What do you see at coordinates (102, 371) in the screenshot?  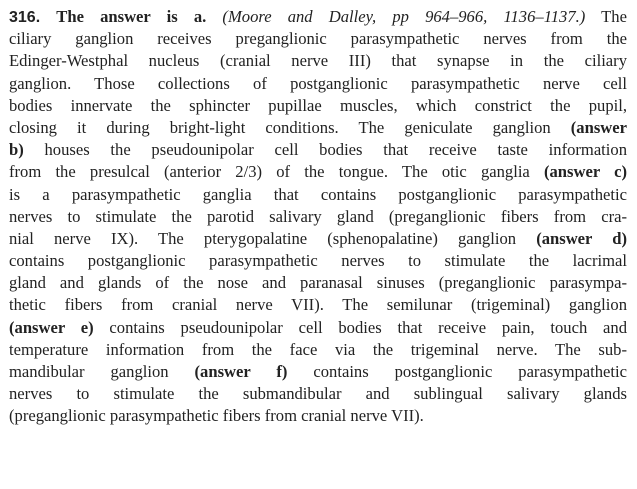 I see `text-run: mandibular ganglion` at bounding box center [102, 371].